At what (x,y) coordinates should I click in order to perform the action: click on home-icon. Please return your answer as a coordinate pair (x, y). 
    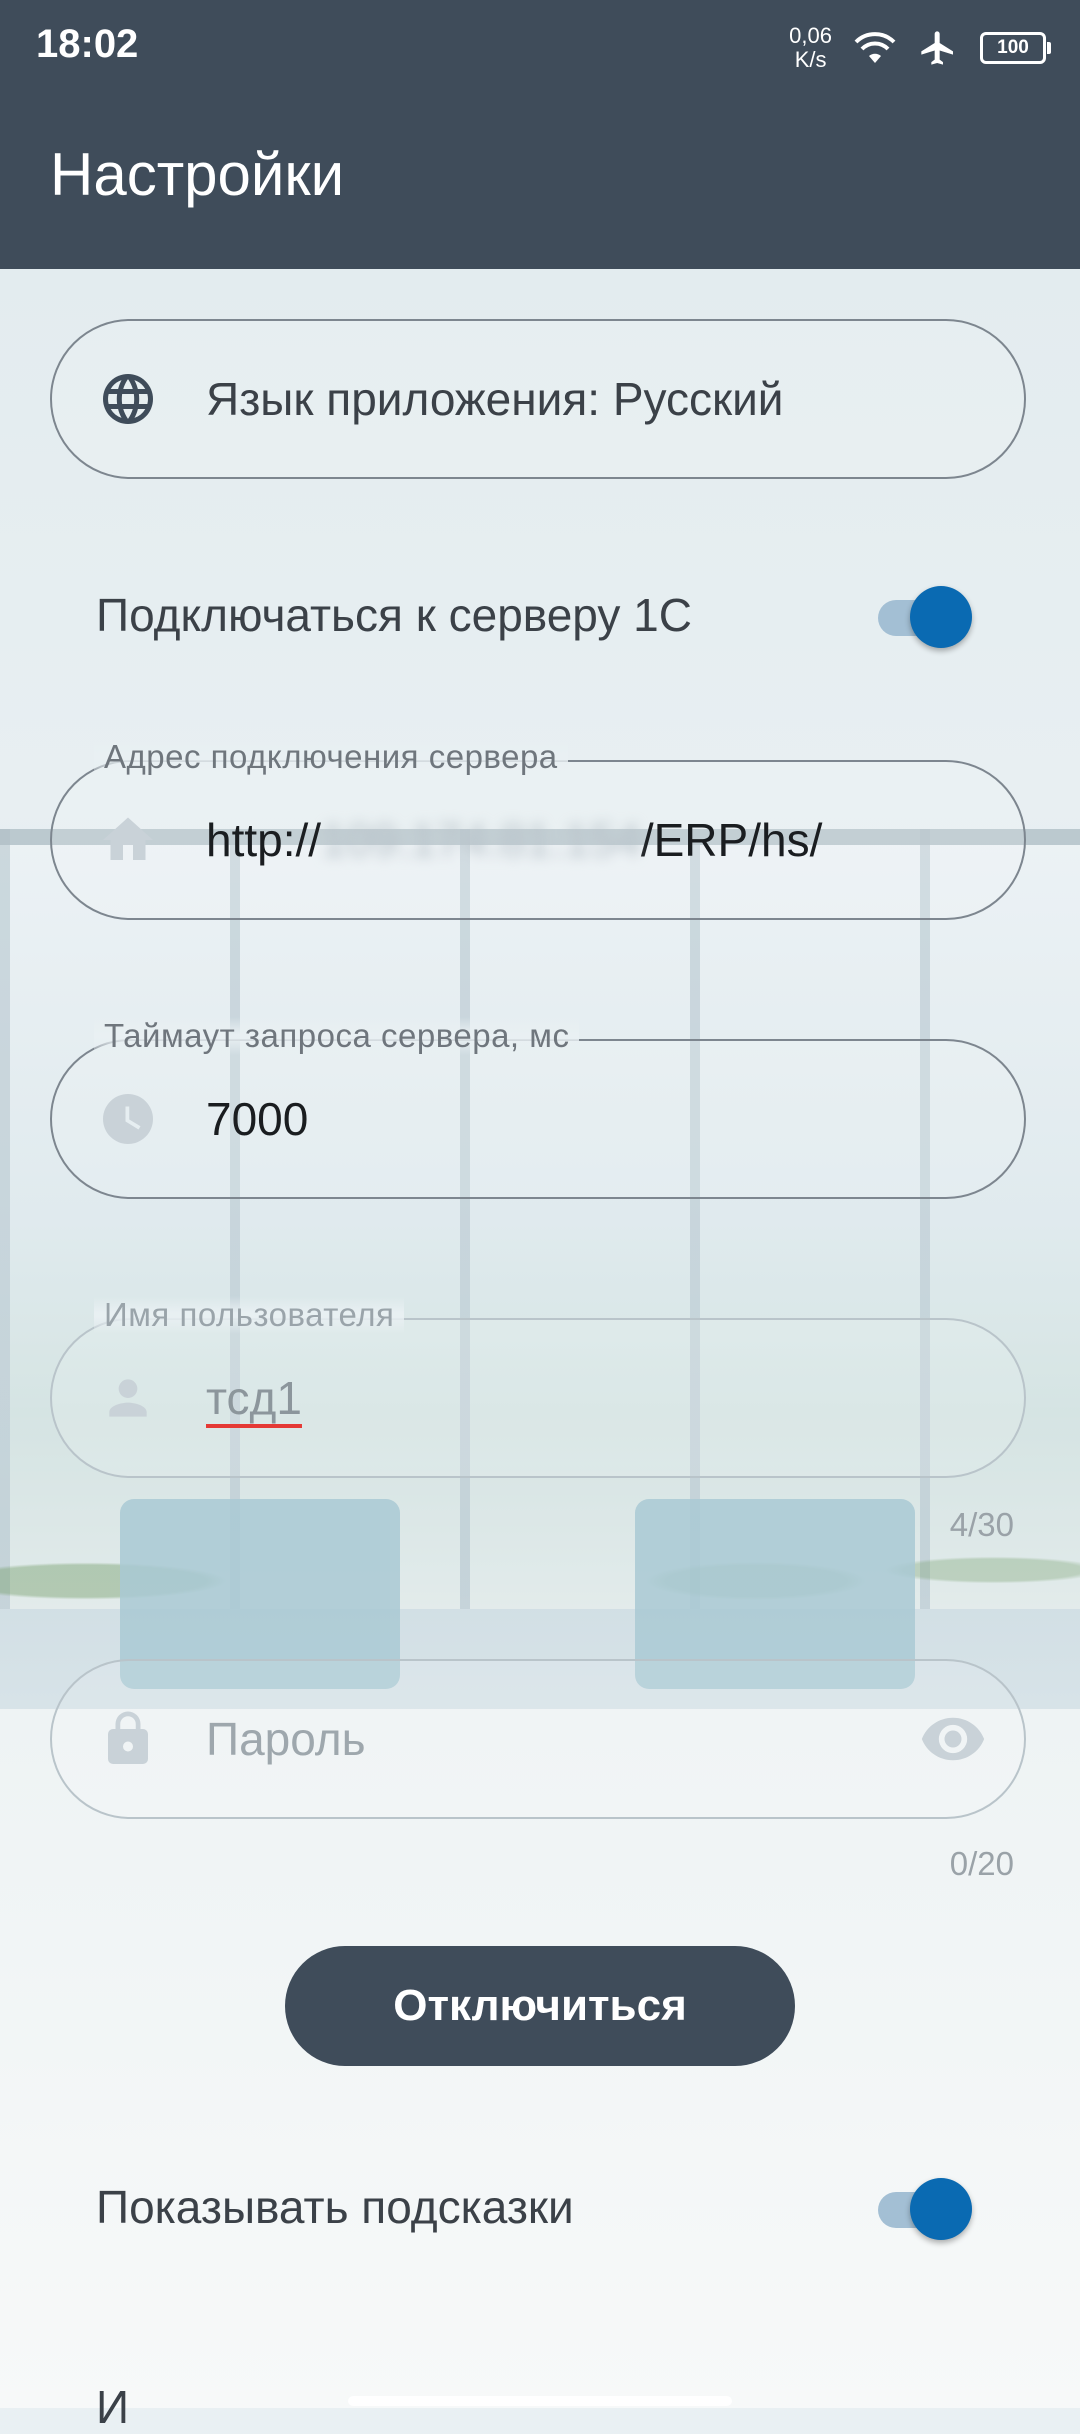
    Looking at the image, I should click on (128, 840).